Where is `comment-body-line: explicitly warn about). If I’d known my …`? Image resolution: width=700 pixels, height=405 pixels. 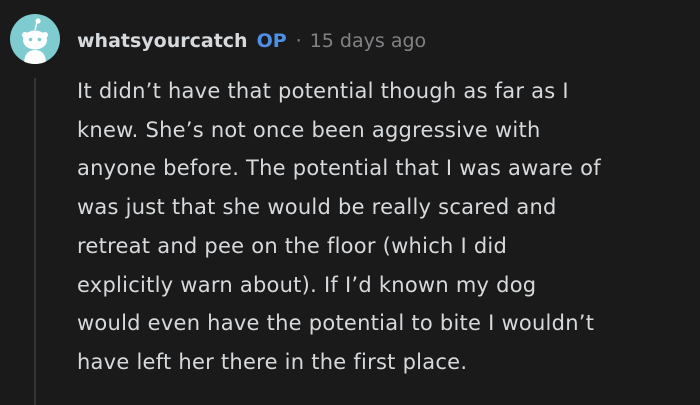
comment-body-line: explicitly warn about). If I’d known my … is located at coordinates (307, 284).